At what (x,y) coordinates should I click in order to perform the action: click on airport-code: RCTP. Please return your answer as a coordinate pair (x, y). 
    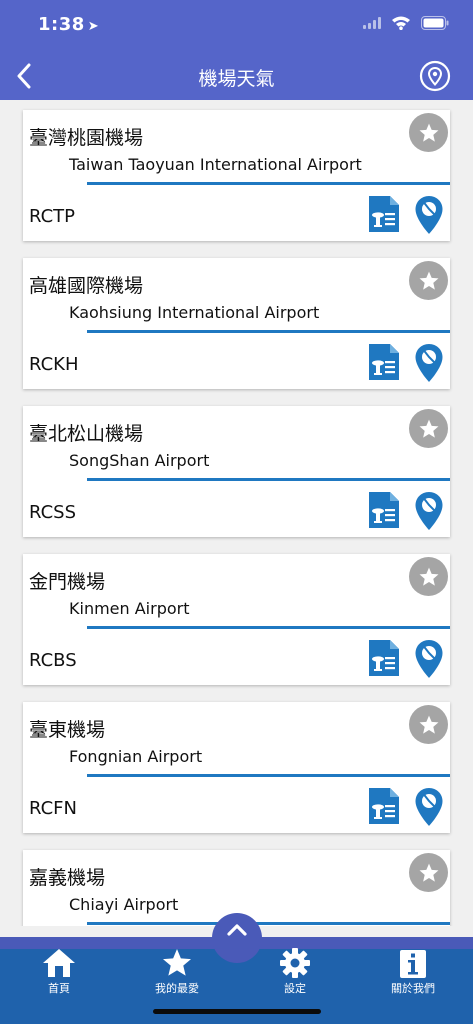
    Looking at the image, I should click on (52, 216).